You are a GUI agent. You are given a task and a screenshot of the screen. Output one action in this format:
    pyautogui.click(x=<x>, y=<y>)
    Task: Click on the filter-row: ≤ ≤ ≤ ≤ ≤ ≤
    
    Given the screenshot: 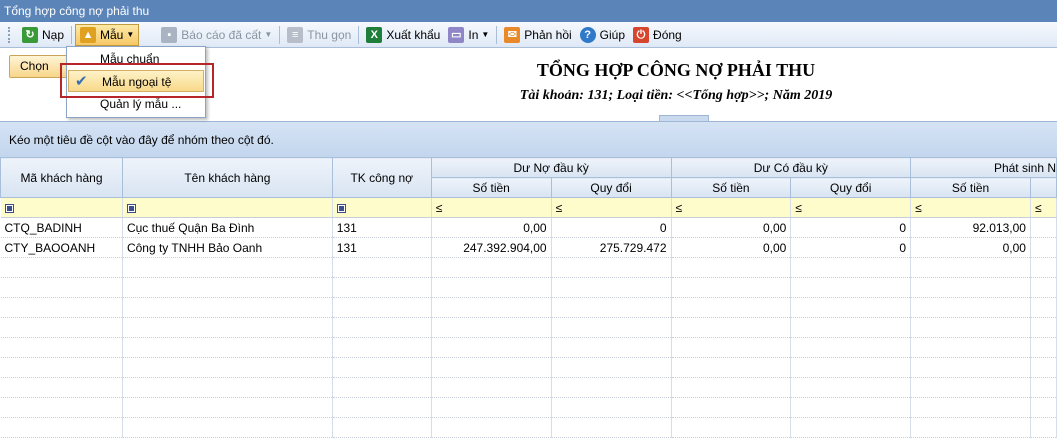 What is the action you would take?
    pyautogui.click(x=528, y=207)
    